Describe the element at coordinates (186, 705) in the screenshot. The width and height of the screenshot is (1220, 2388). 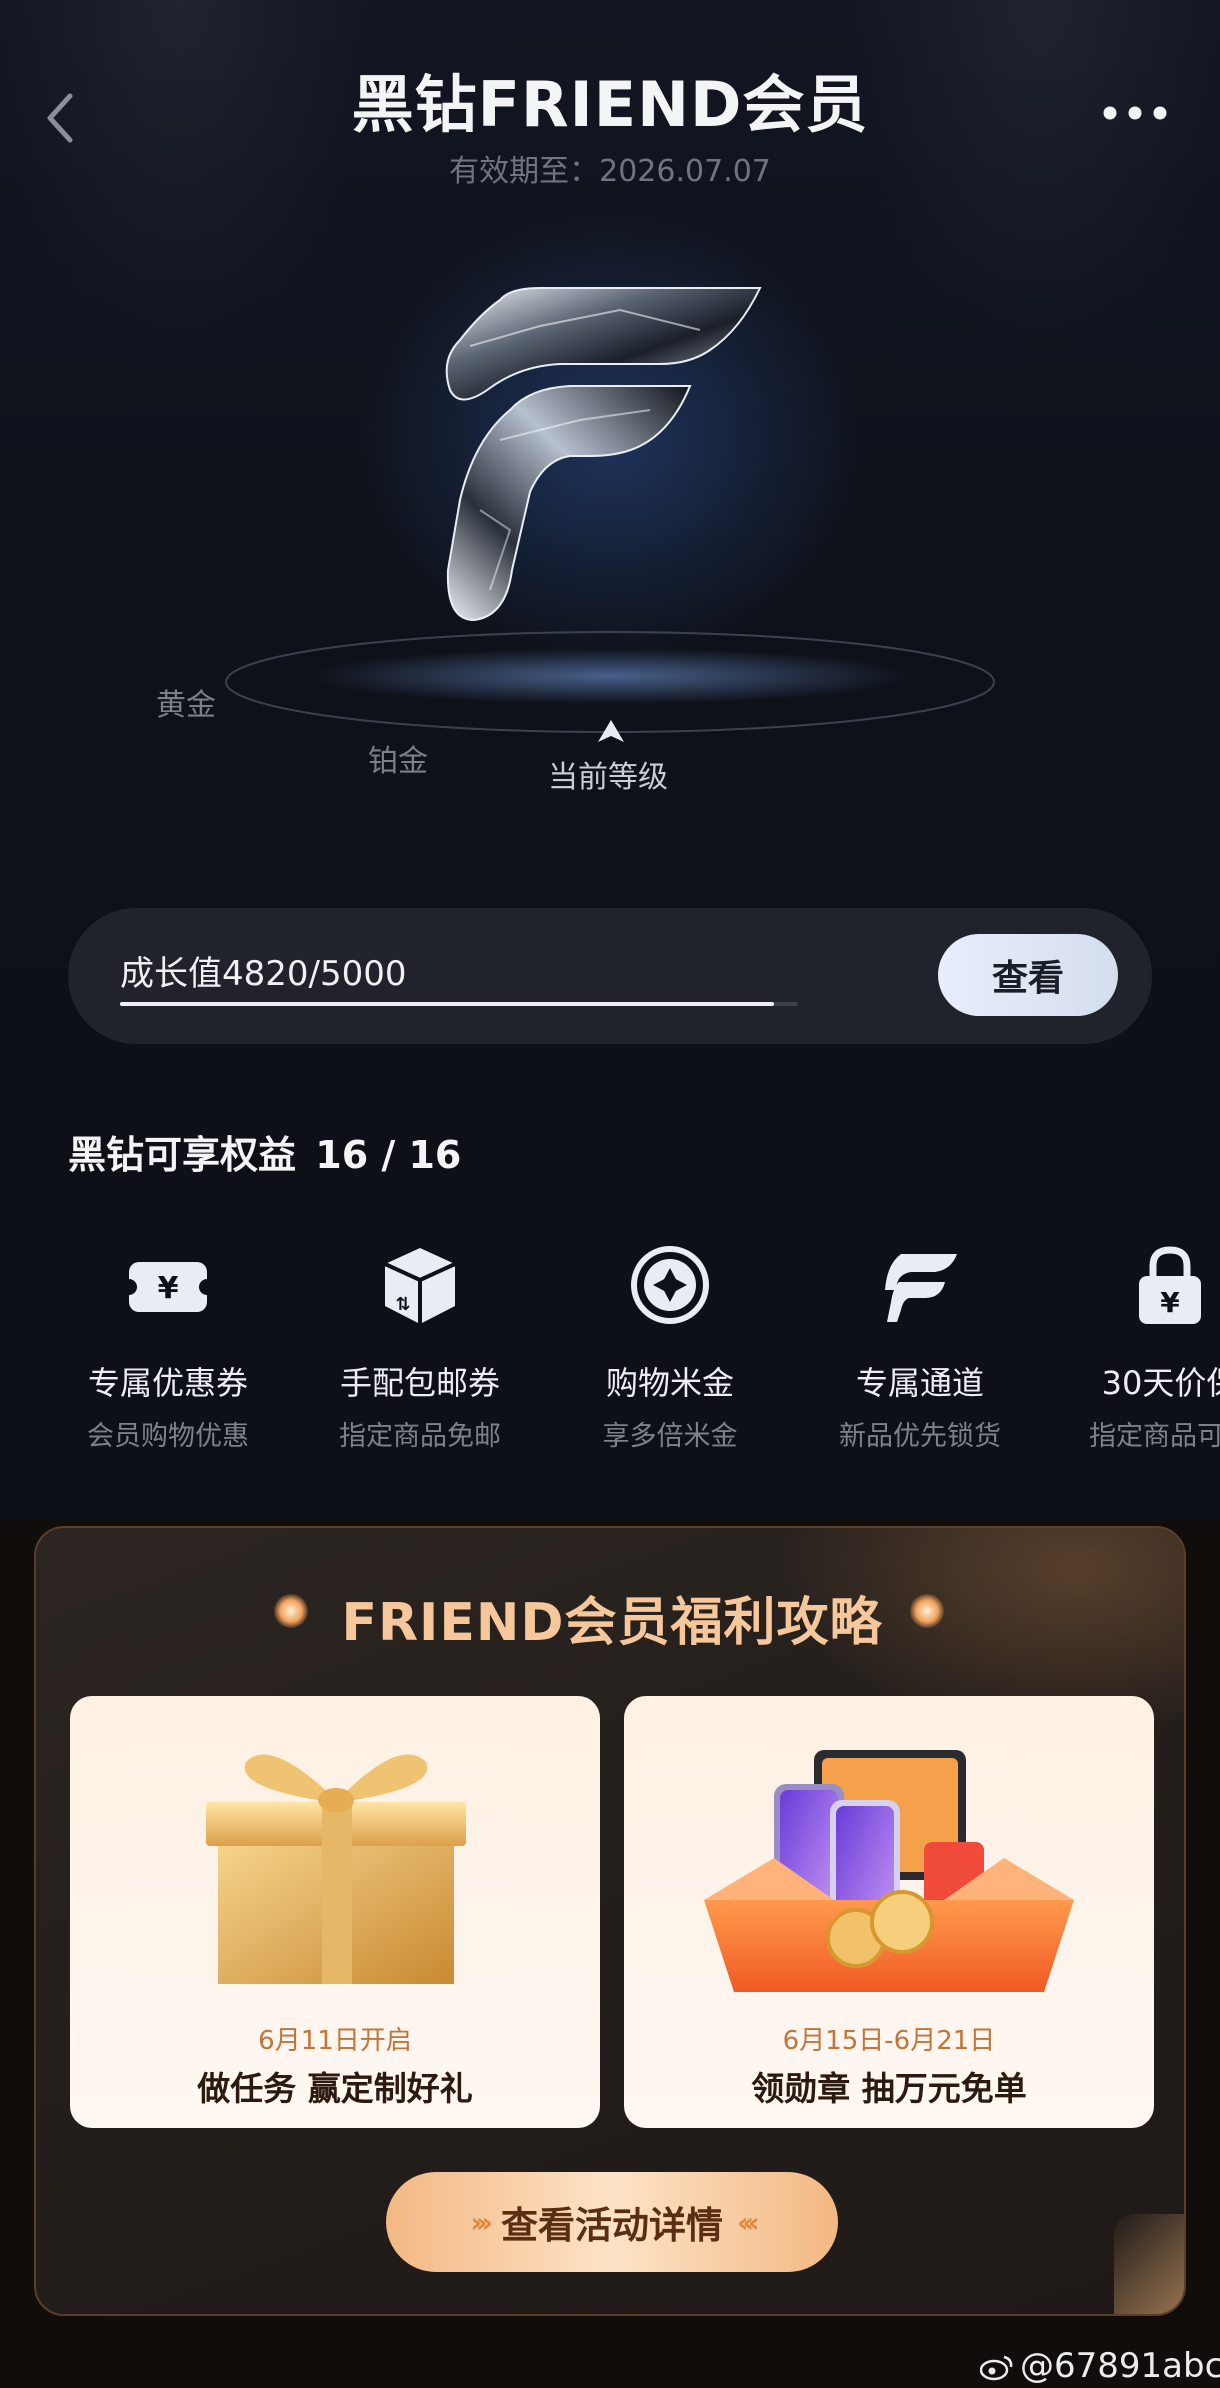
I see `level-gold: 黄金` at that location.